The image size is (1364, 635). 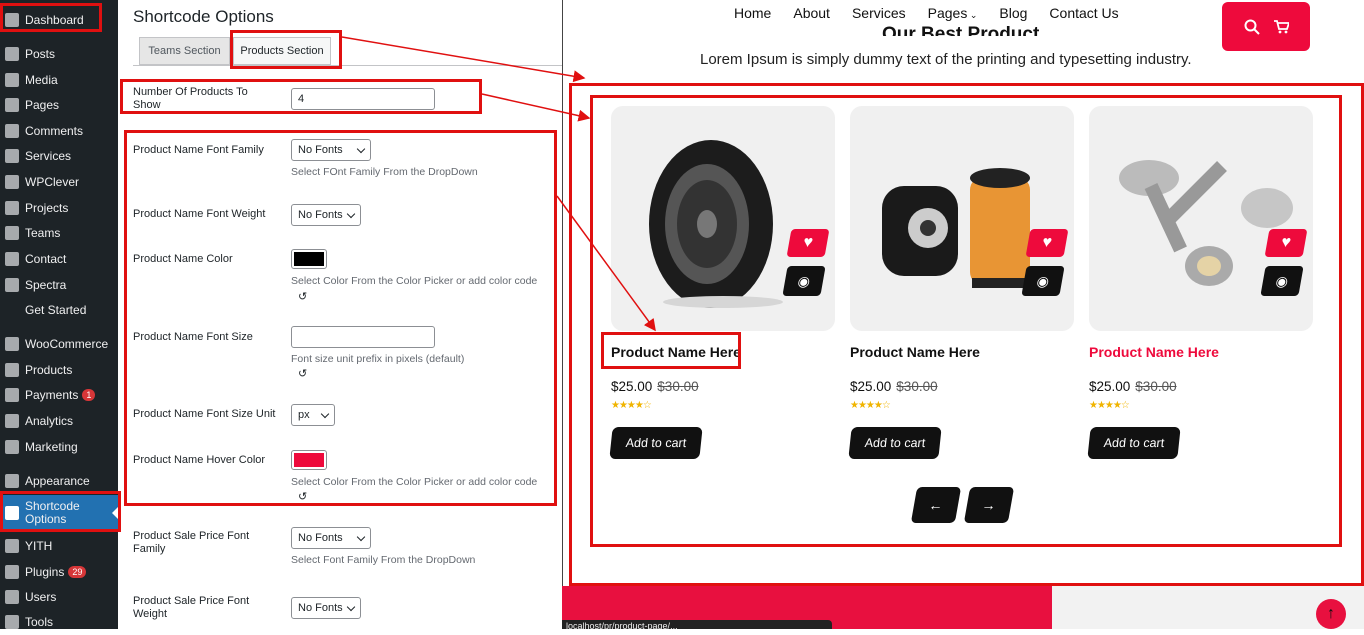 I want to click on brush-icon, so click(x=12, y=481).